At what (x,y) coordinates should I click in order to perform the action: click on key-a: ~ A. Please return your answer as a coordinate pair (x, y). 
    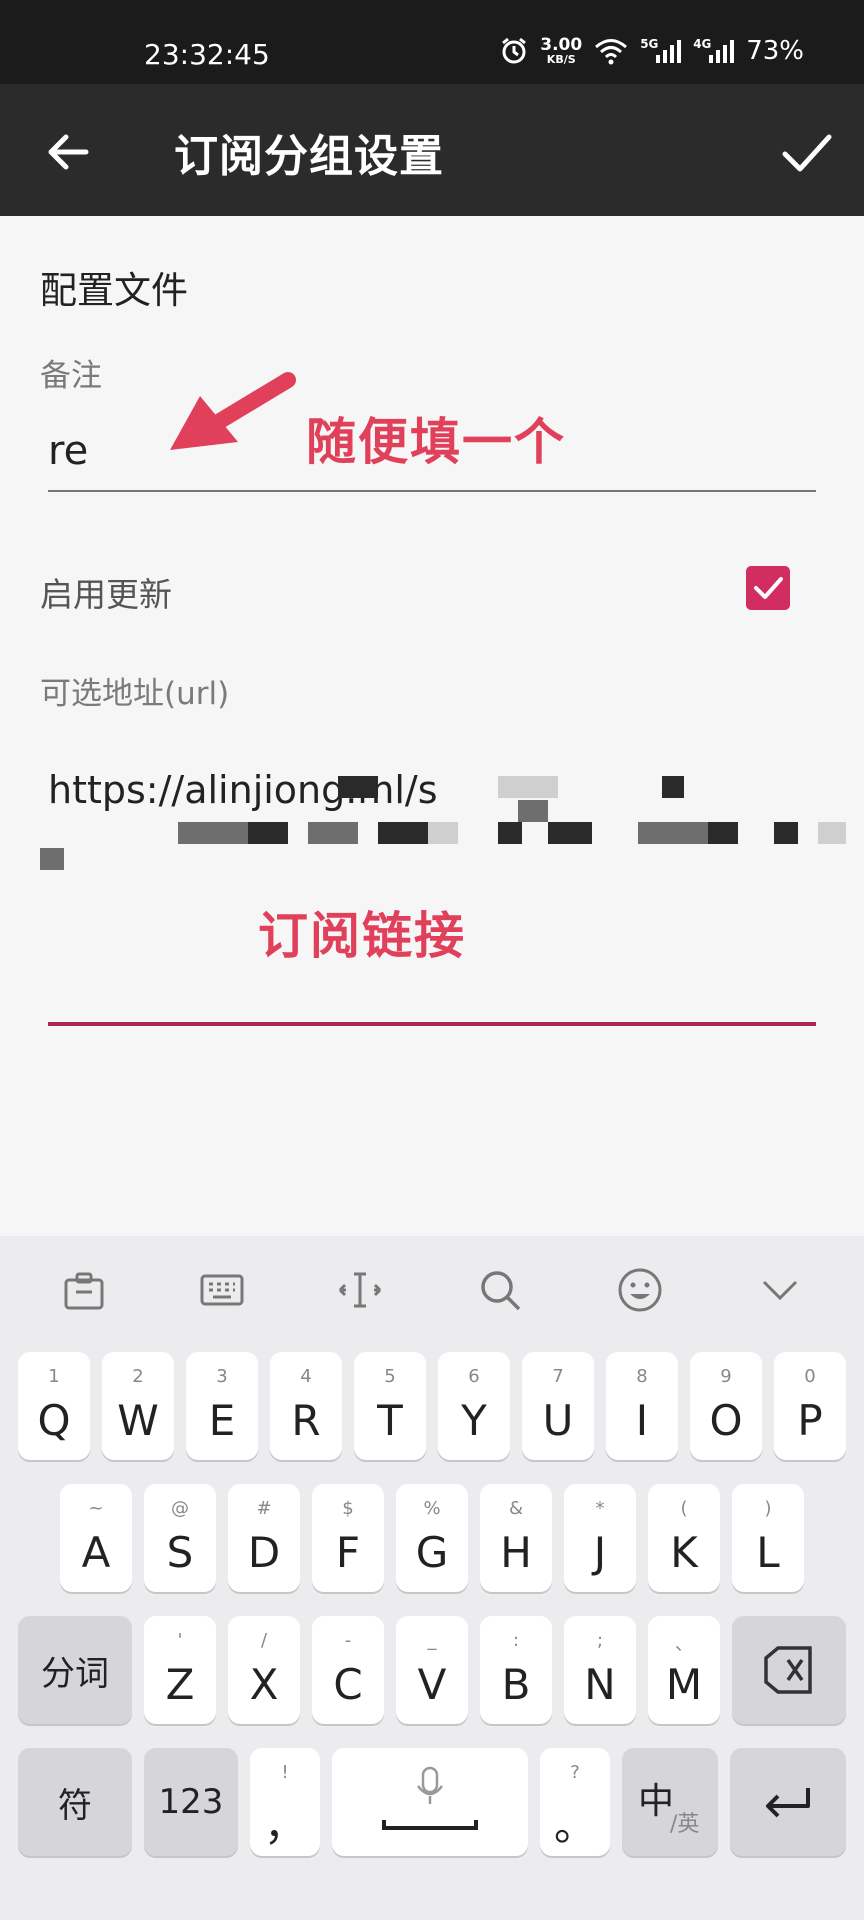
    Looking at the image, I should click on (96, 1538).